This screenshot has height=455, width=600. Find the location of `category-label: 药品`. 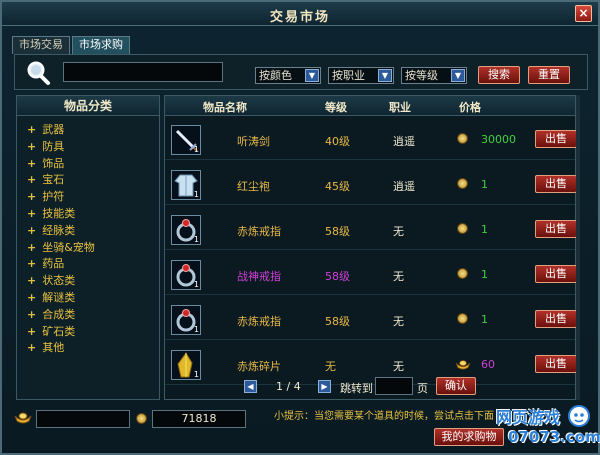

category-label: 药品 is located at coordinates (53, 264).